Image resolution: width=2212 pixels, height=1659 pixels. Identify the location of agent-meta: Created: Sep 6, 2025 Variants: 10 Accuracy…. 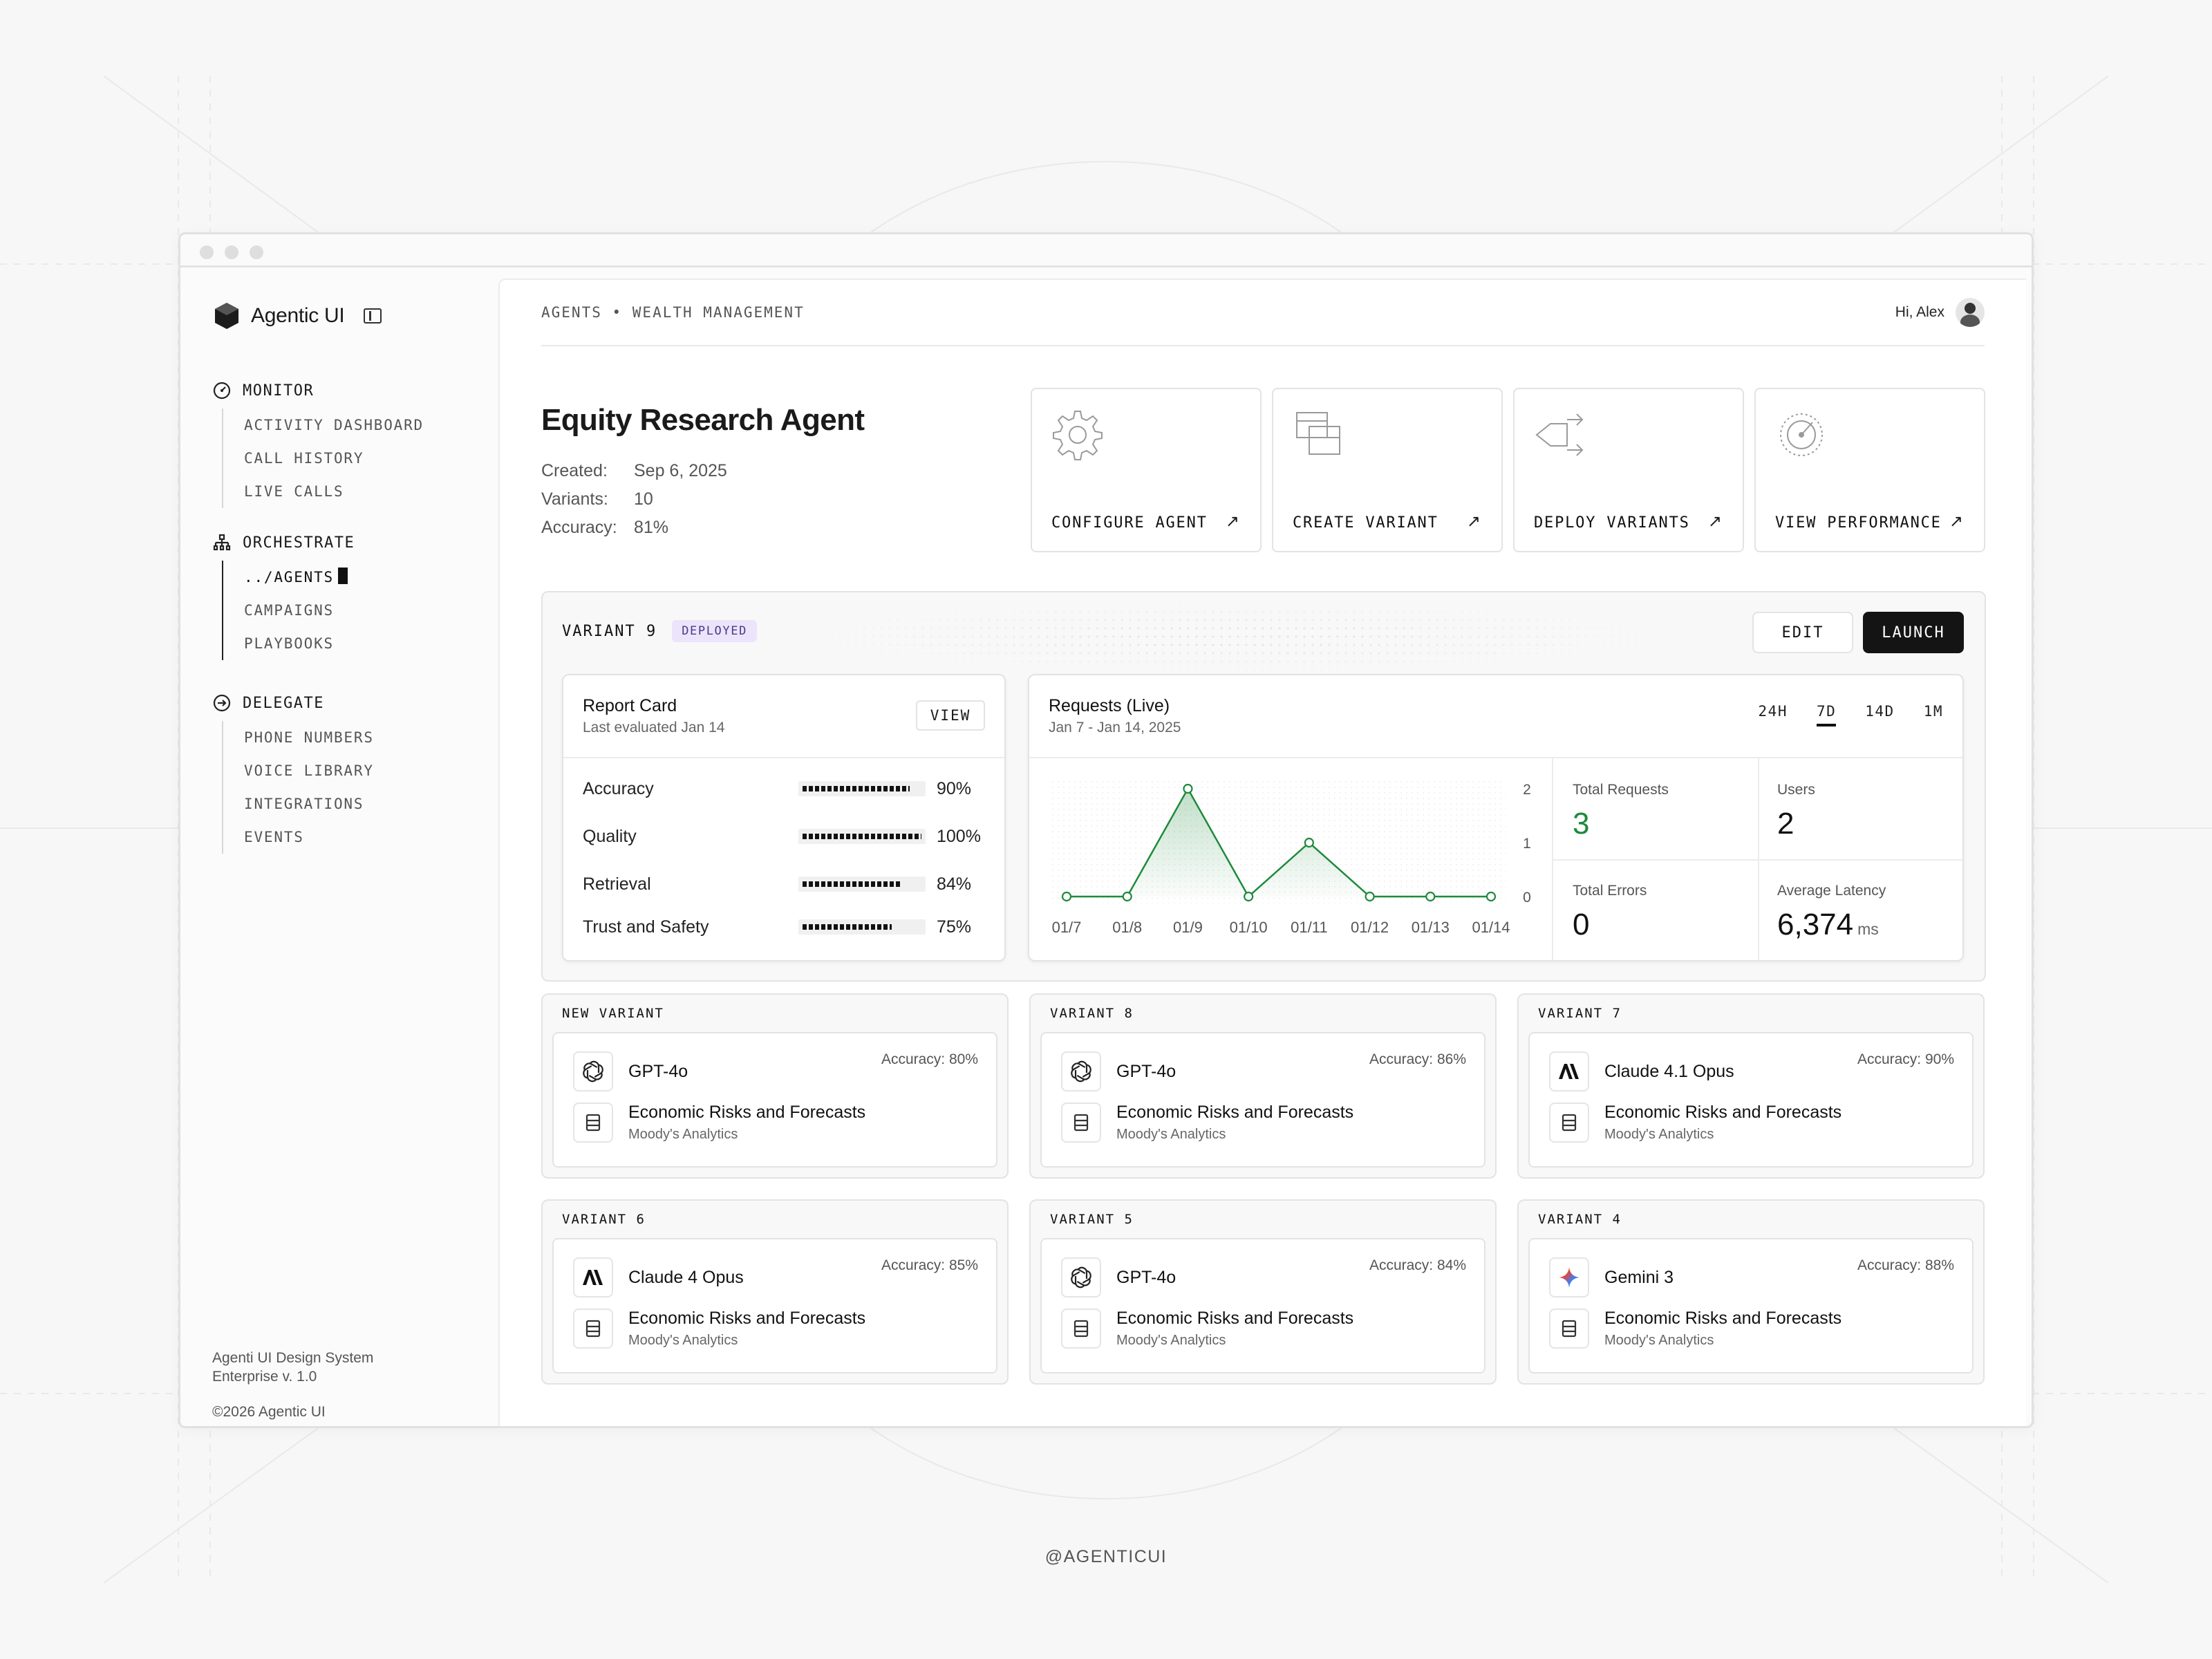
(634, 500).